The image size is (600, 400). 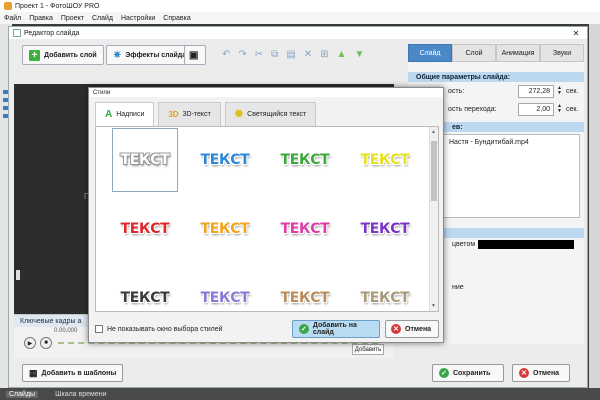 What do you see at coordinates (17, 33) in the screenshot?
I see `editor-window-icon` at bounding box center [17, 33].